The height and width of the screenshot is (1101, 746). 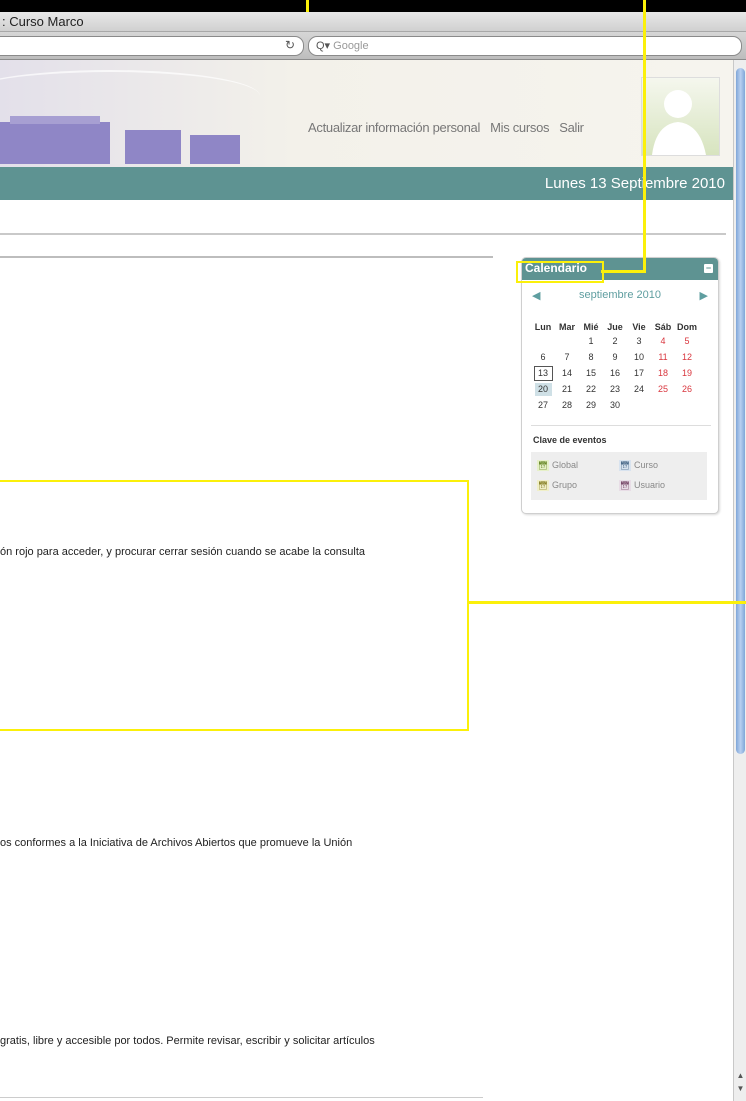 I want to click on calendar-day: 4, so click(x=663, y=341).